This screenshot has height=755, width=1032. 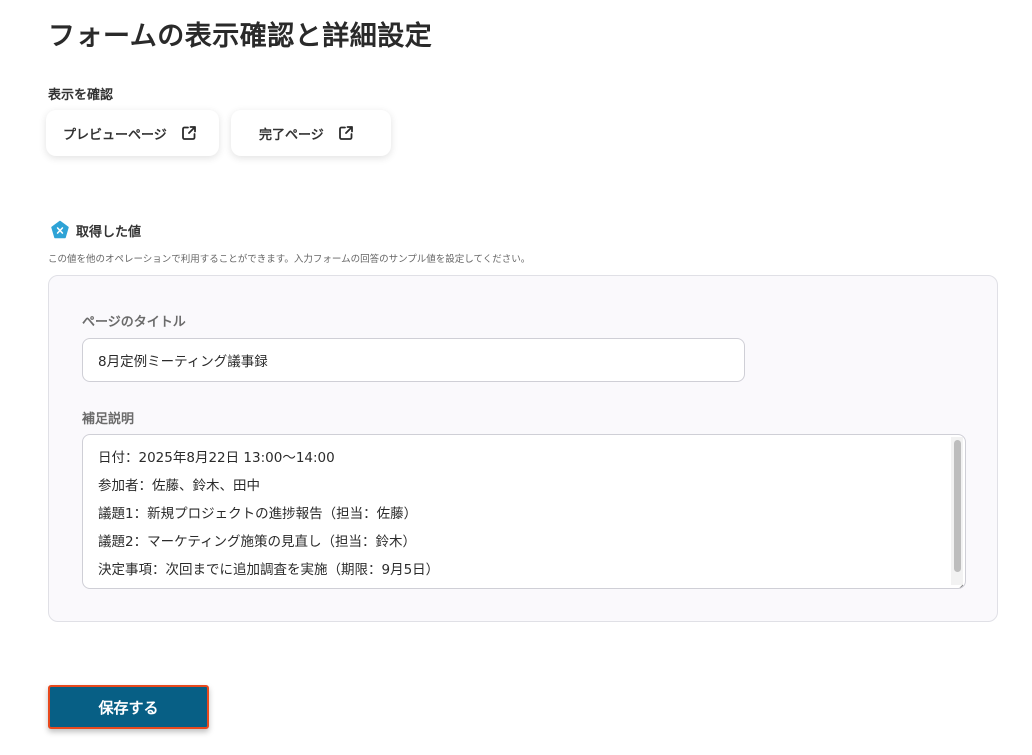 I want to click on values-title: 取得した値, so click(x=109, y=232).